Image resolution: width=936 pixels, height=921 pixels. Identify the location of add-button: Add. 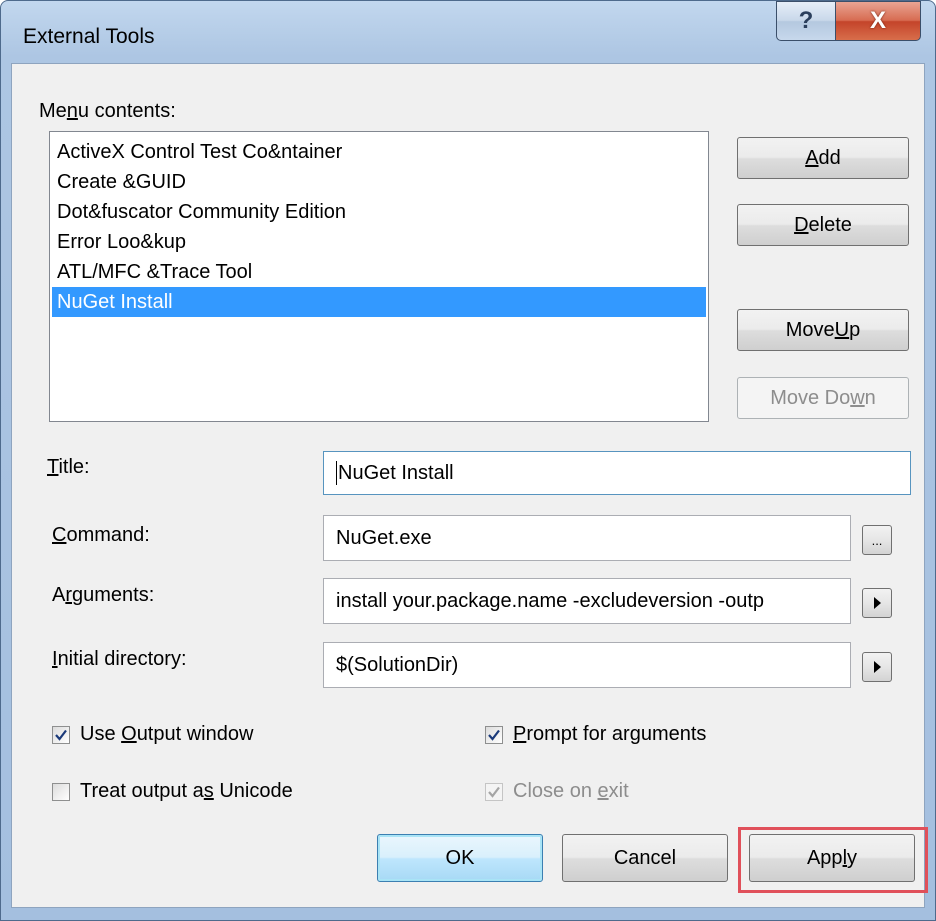
(823, 158).